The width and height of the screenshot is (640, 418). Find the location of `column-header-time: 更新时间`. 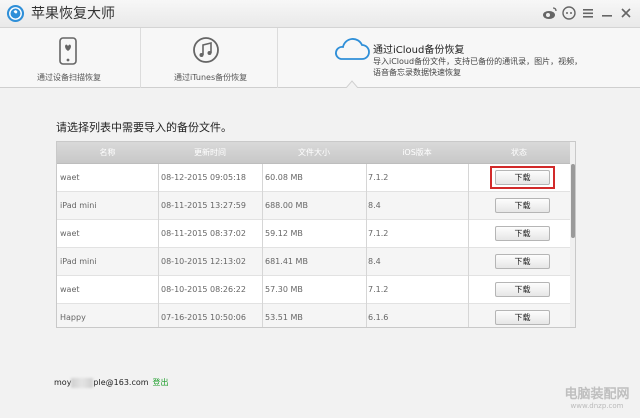

column-header-time: 更新时间 is located at coordinates (210, 152).